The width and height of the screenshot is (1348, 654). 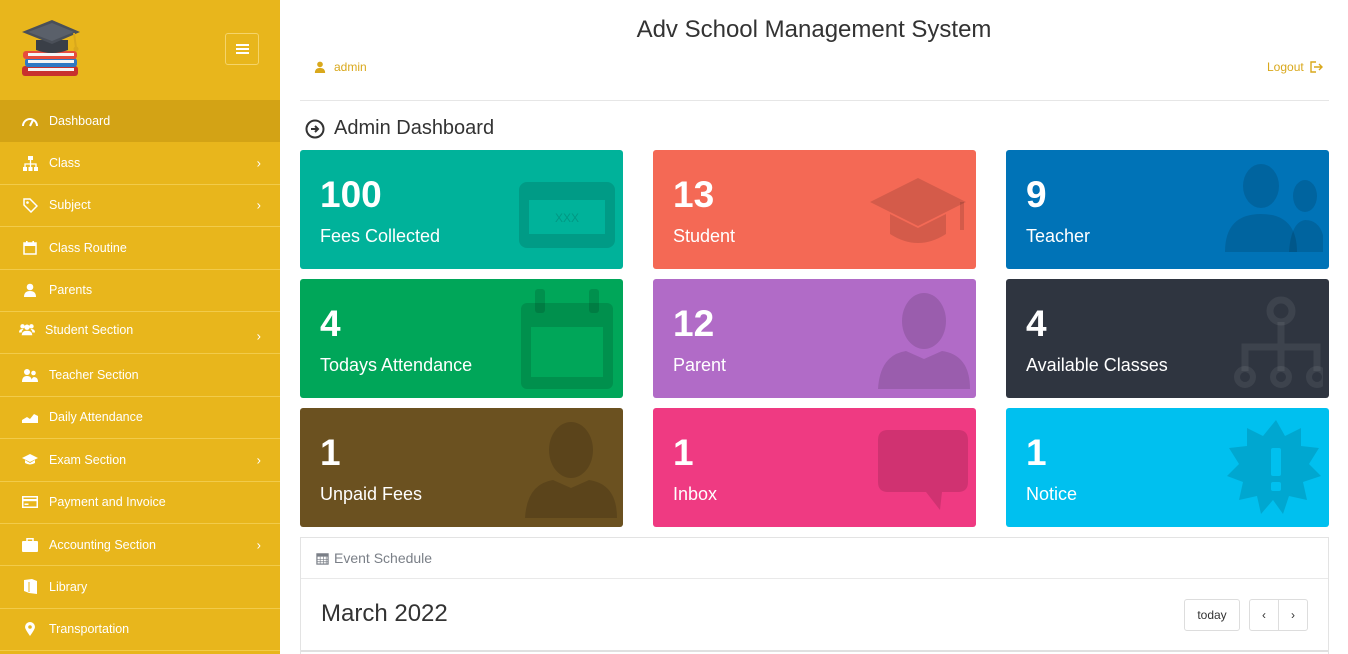 What do you see at coordinates (65, 163) in the screenshot?
I see `sidebar-item-label: Class` at bounding box center [65, 163].